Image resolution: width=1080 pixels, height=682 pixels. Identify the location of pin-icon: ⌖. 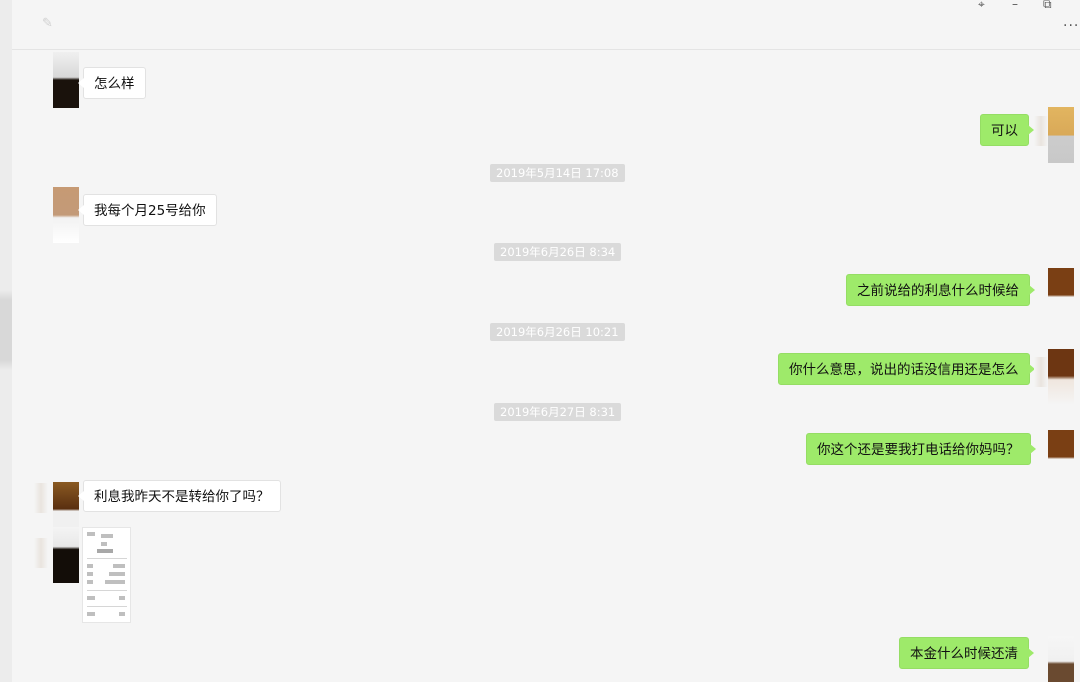
(981, 6).